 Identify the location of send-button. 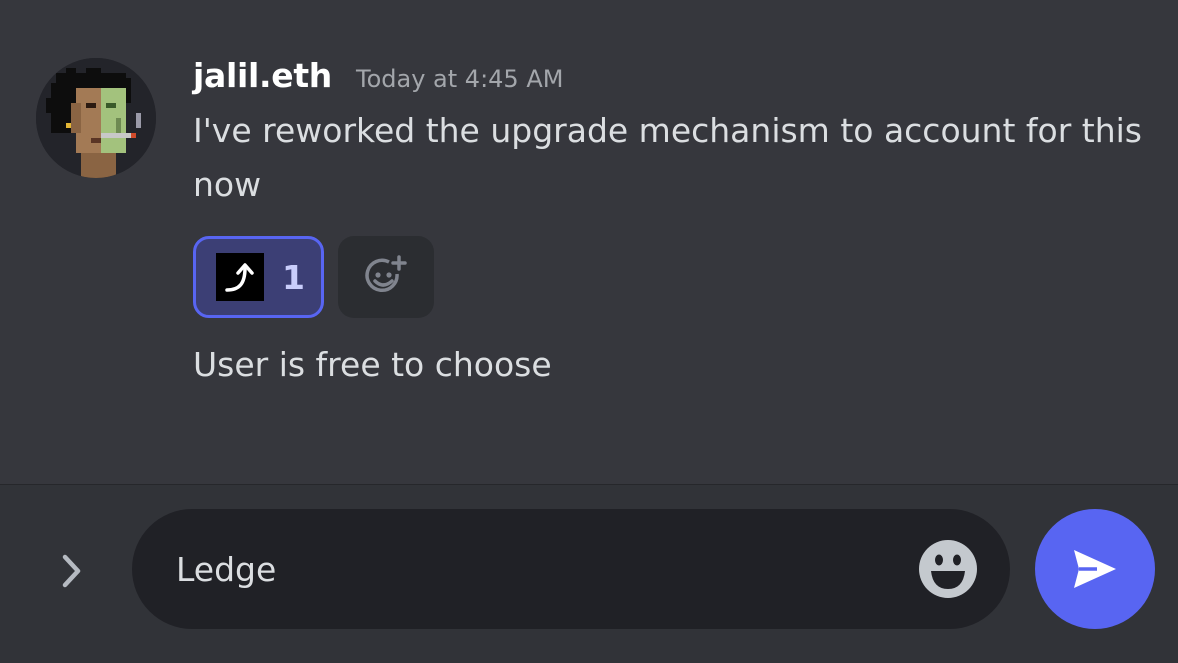
(1095, 569).